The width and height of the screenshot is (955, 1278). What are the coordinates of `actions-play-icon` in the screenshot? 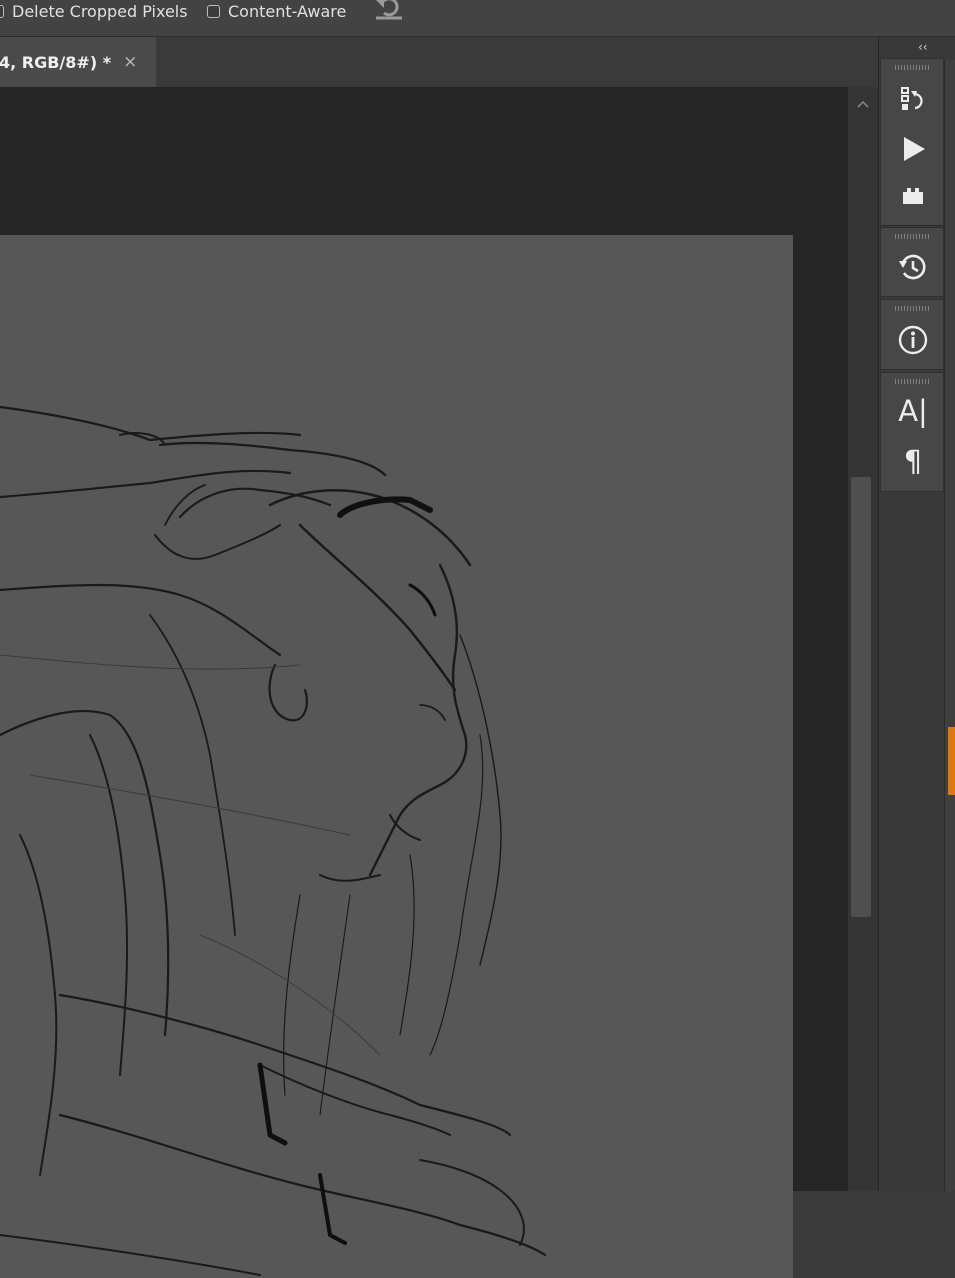 It's located at (913, 149).